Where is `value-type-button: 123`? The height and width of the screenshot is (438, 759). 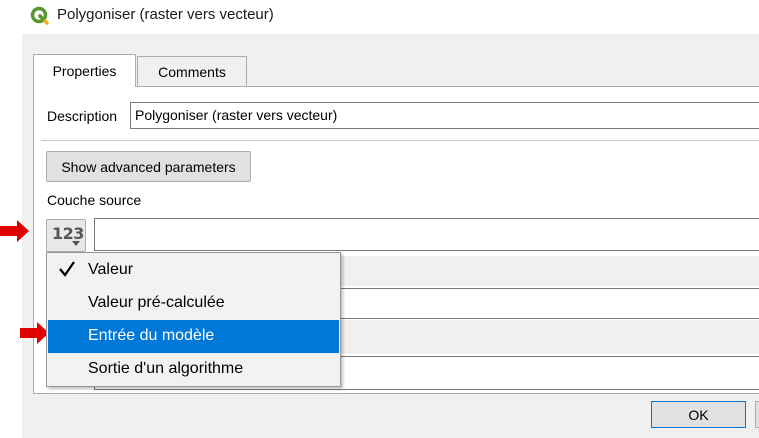 value-type-button: 123 is located at coordinates (66, 235).